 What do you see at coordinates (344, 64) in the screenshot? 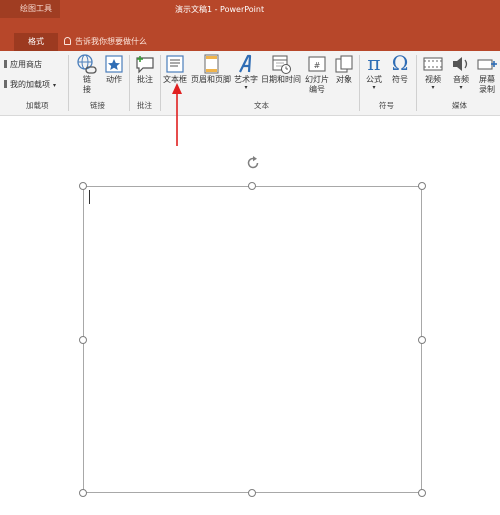
I see `object-icon` at bounding box center [344, 64].